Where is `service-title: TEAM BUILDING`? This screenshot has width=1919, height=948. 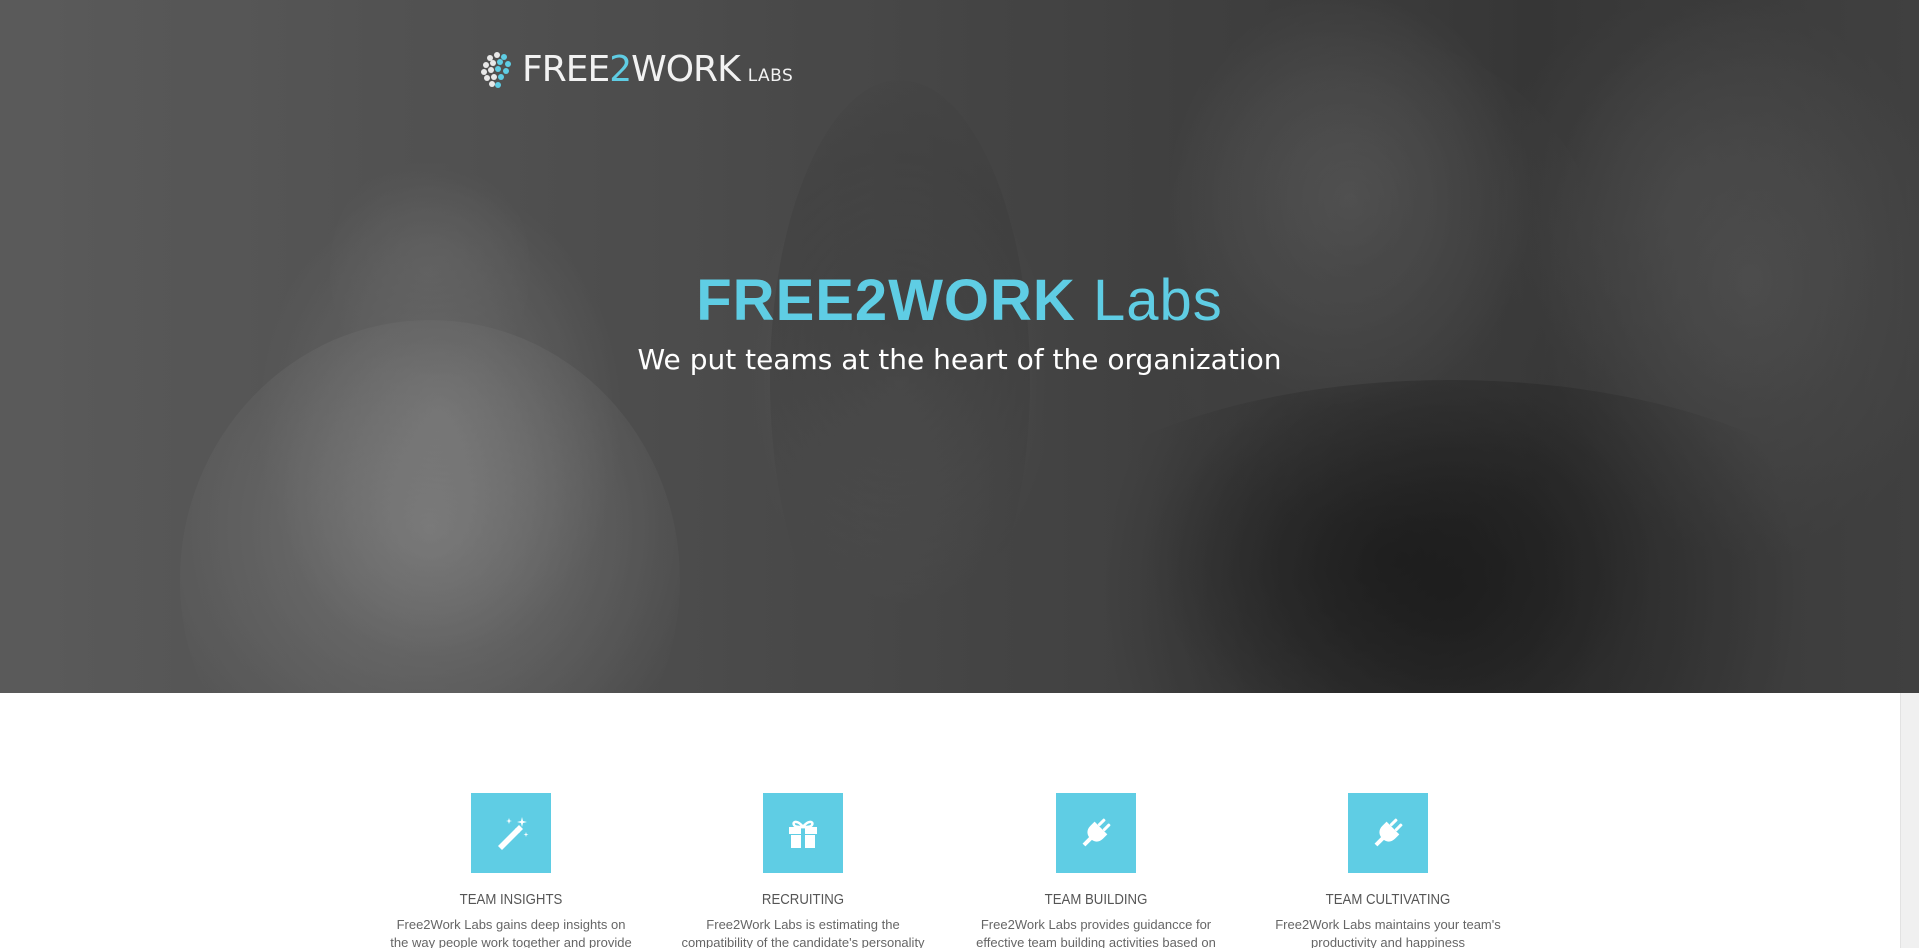 service-title: TEAM BUILDING is located at coordinates (1096, 899).